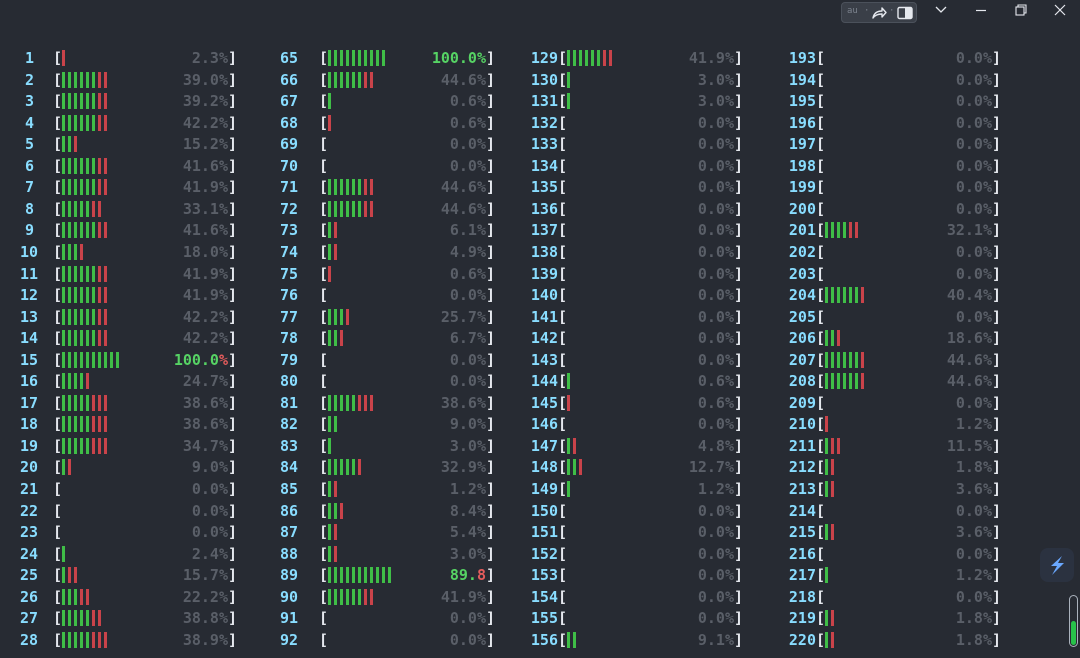 Image resolution: width=1080 pixels, height=658 pixels. What do you see at coordinates (544, 618) in the screenshot?
I see `cpu-index: 155` at bounding box center [544, 618].